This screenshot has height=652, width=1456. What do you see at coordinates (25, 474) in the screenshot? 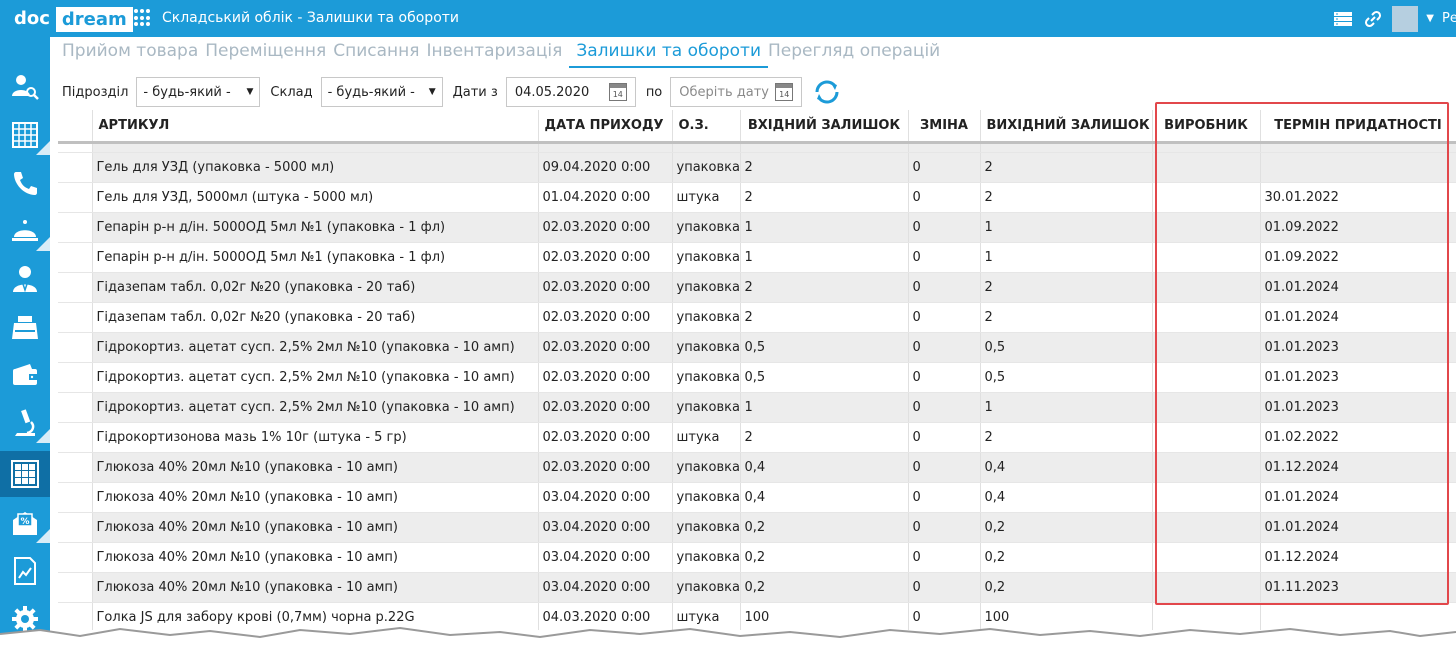
I see `warehouse-icon` at bounding box center [25, 474].